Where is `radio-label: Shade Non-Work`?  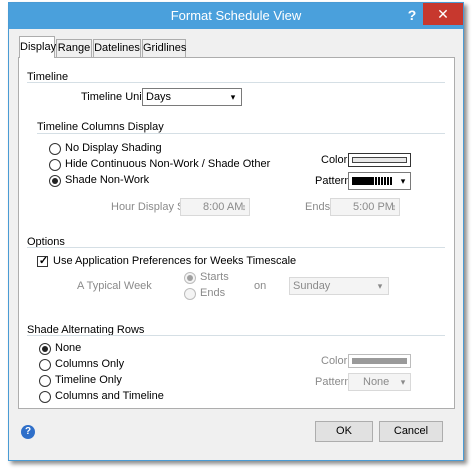 radio-label: Shade Non-Work is located at coordinates (107, 180).